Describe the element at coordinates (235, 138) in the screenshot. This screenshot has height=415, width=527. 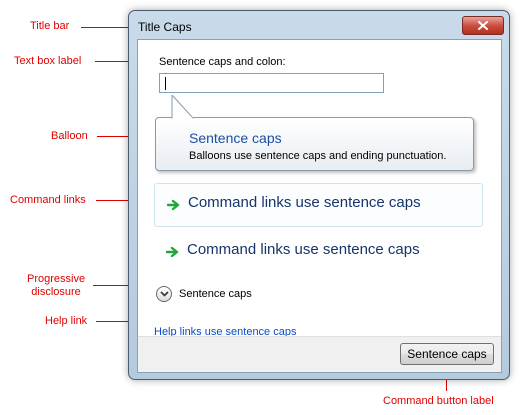
I see `balloon-title: Sentence caps` at that location.